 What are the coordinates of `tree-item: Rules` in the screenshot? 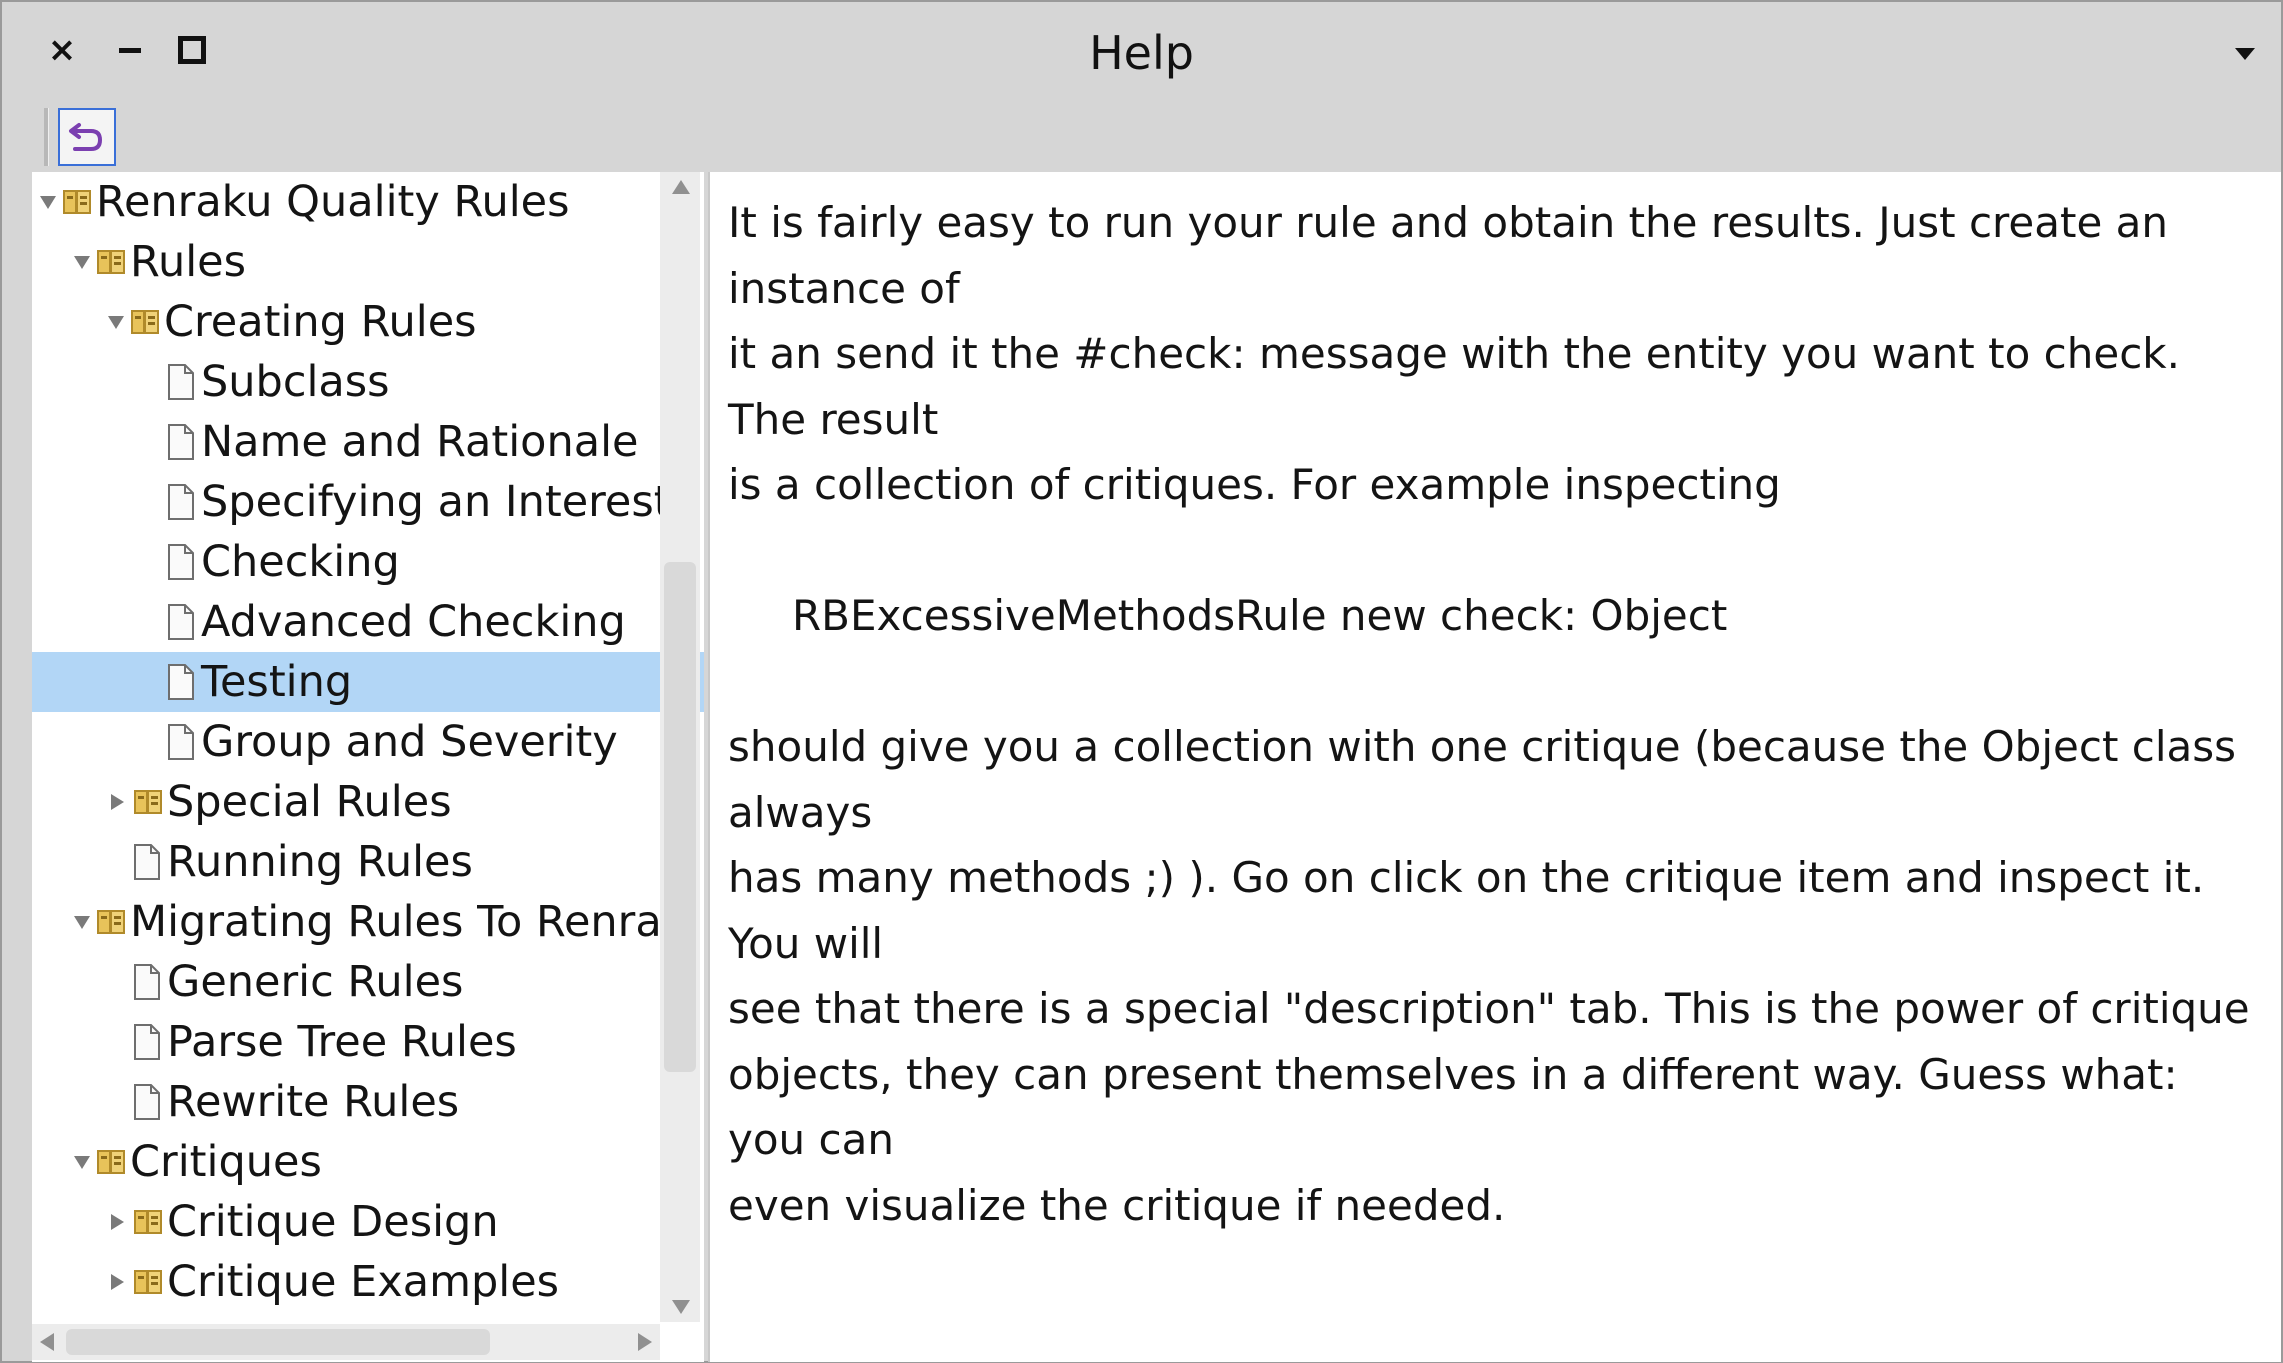 It's located at (367, 262).